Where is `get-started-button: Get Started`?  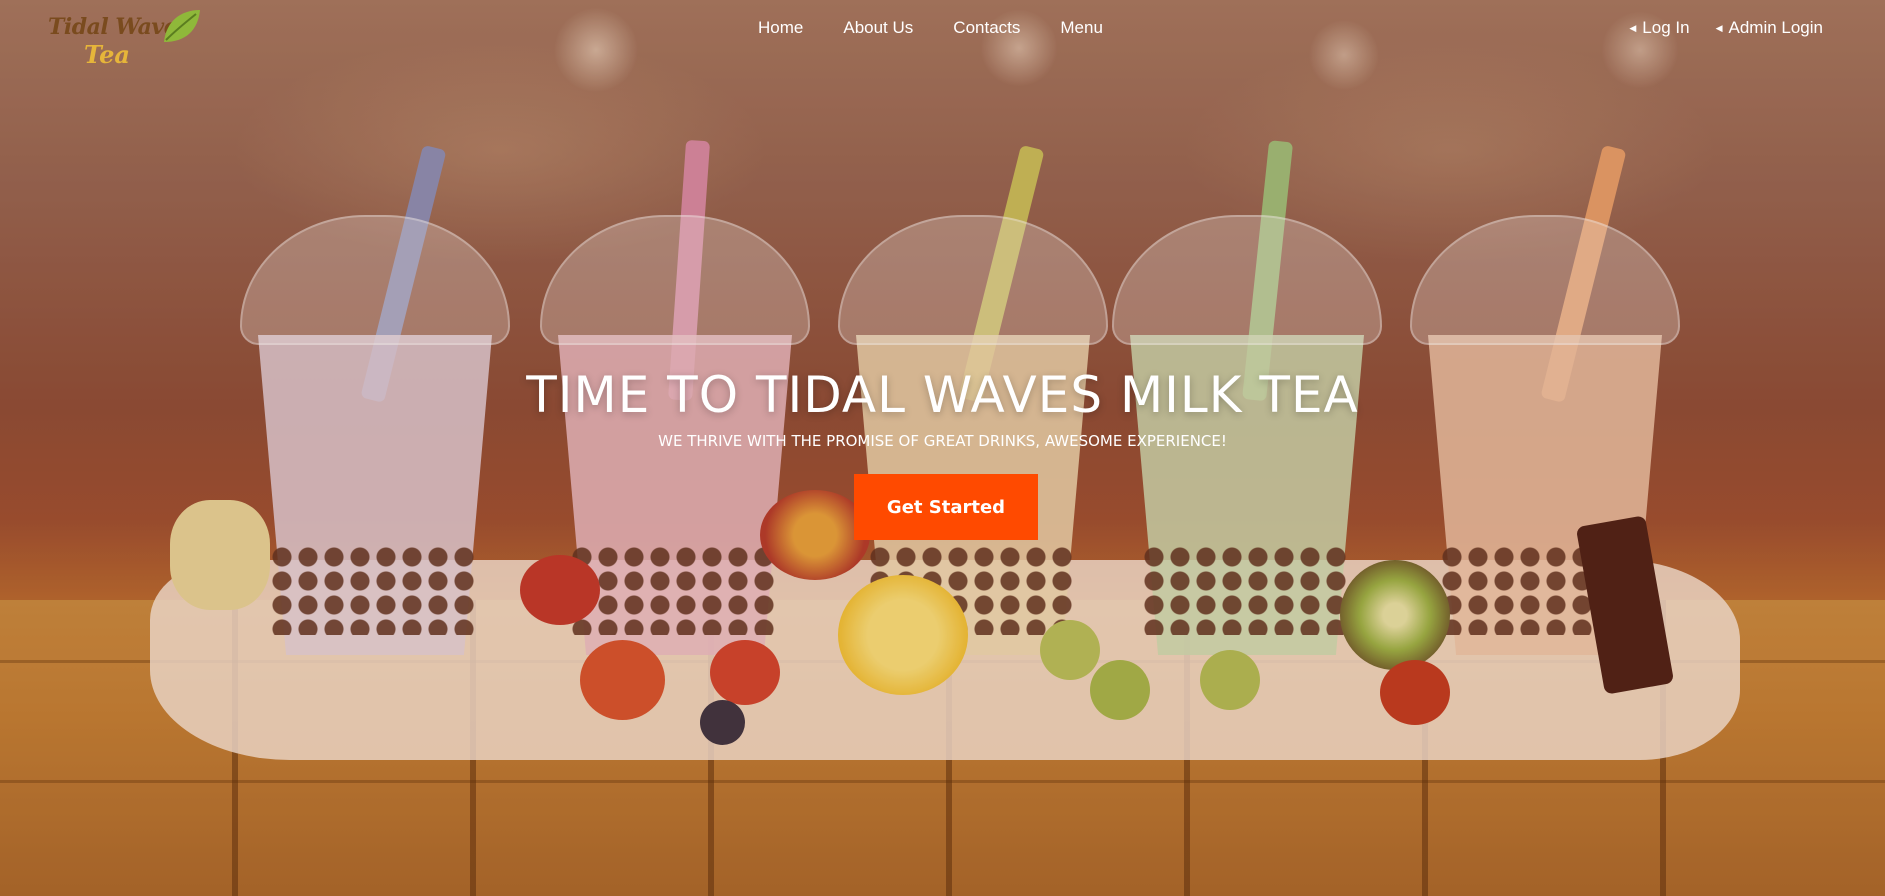
get-started-button: Get Started is located at coordinates (946, 507).